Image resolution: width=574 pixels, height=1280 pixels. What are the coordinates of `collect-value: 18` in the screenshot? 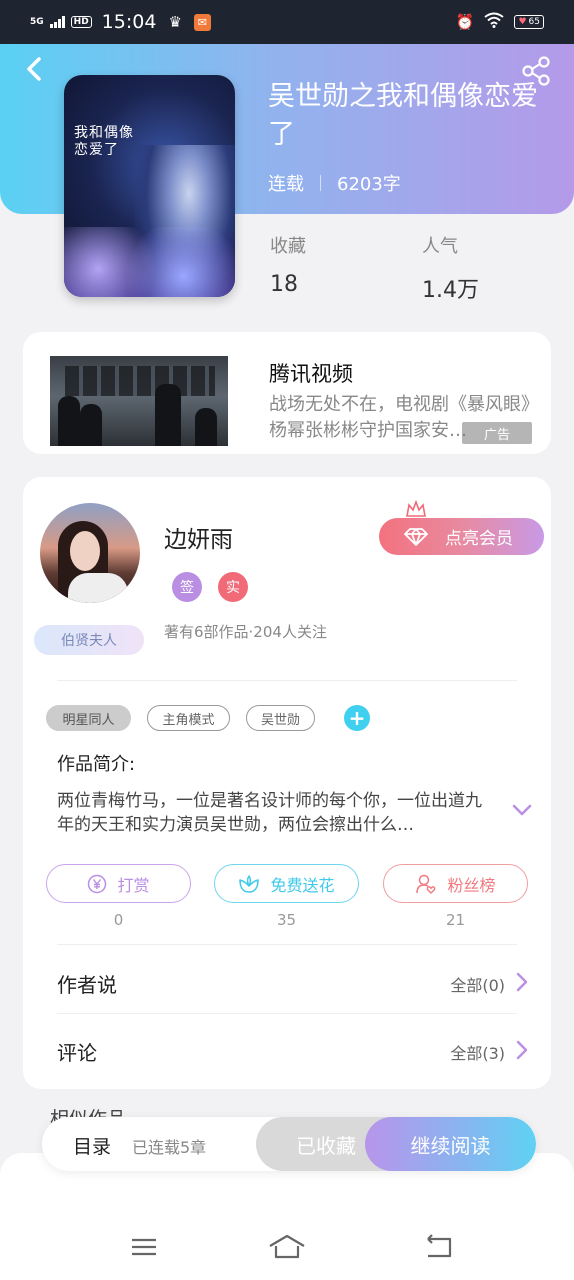 It's located at (284, 284).